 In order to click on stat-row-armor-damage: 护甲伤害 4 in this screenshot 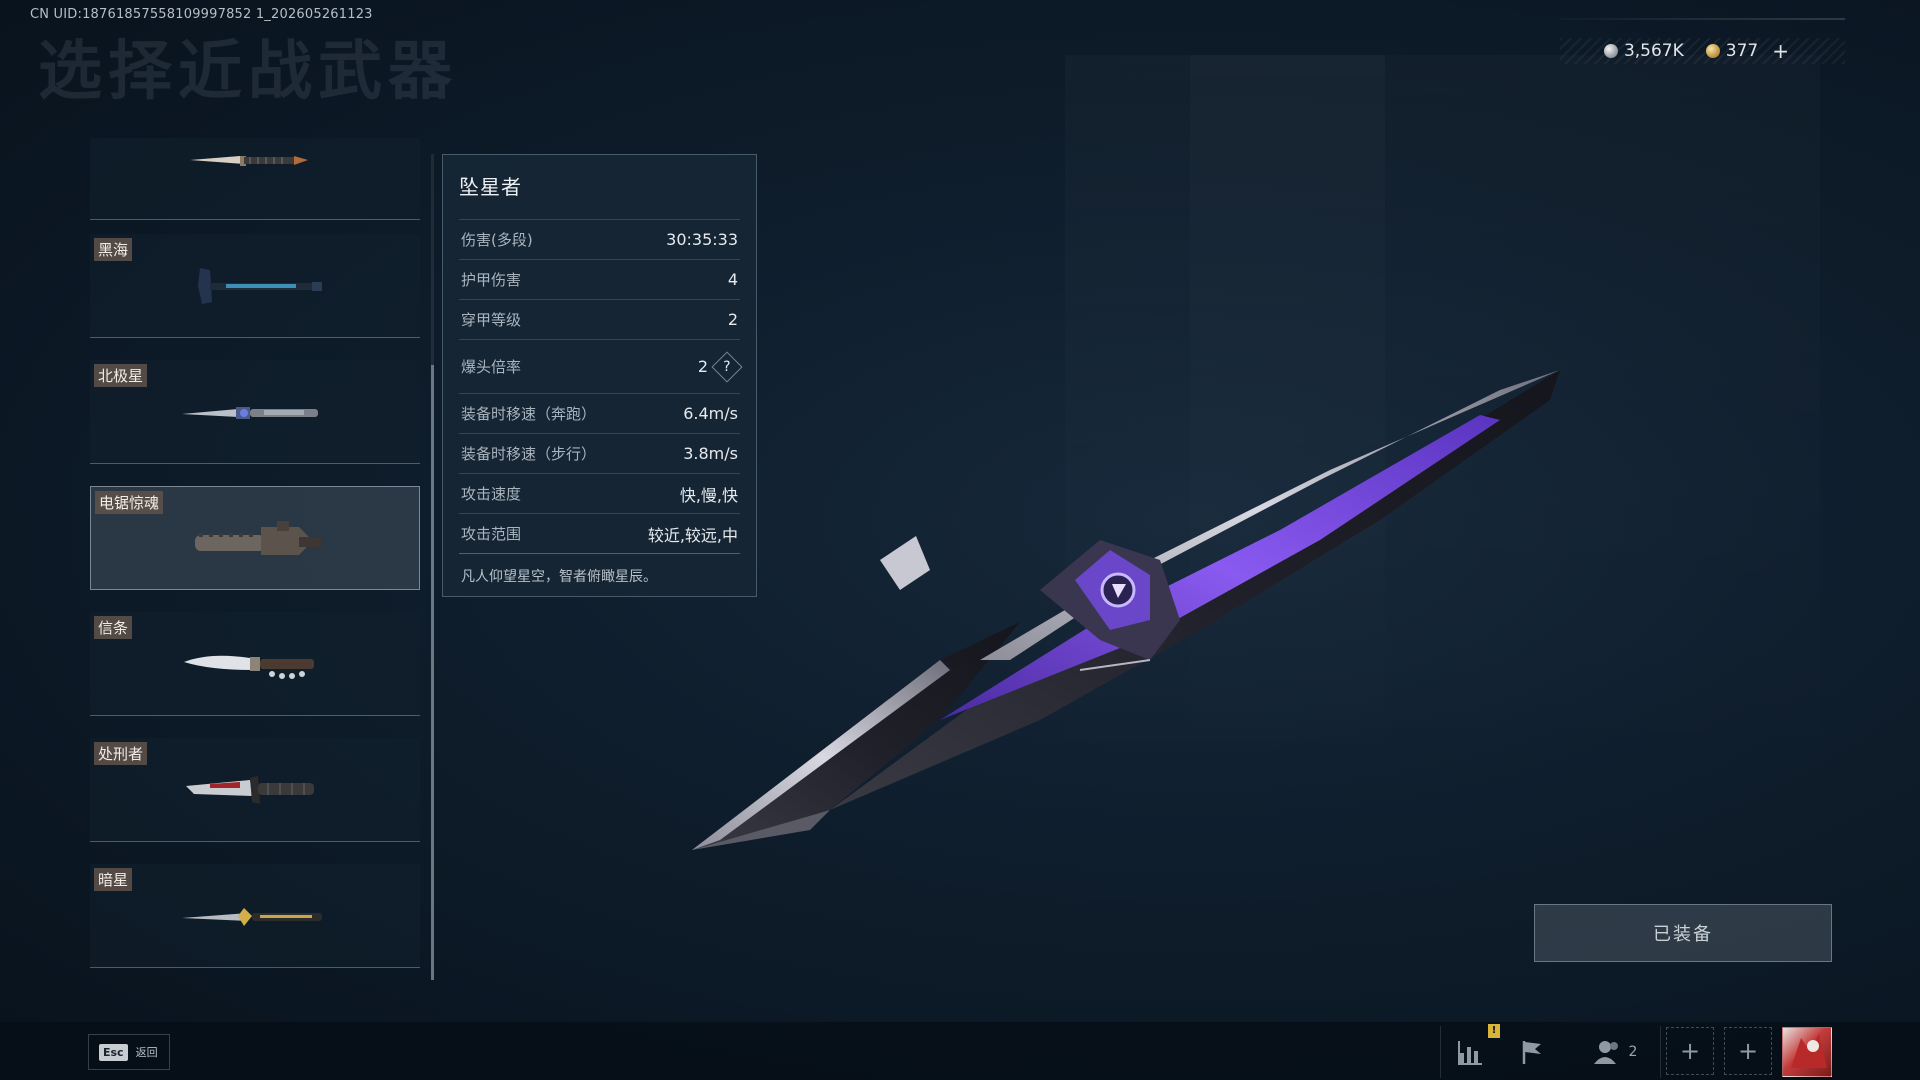, I will do `click(599, 279)`.